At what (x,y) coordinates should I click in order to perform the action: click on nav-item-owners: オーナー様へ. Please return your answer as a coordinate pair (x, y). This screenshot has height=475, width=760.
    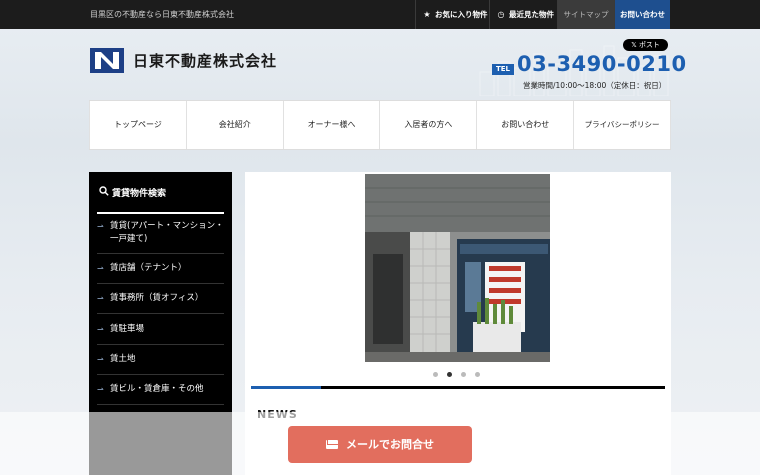
    Looking at the image, I should click on (332, 125).